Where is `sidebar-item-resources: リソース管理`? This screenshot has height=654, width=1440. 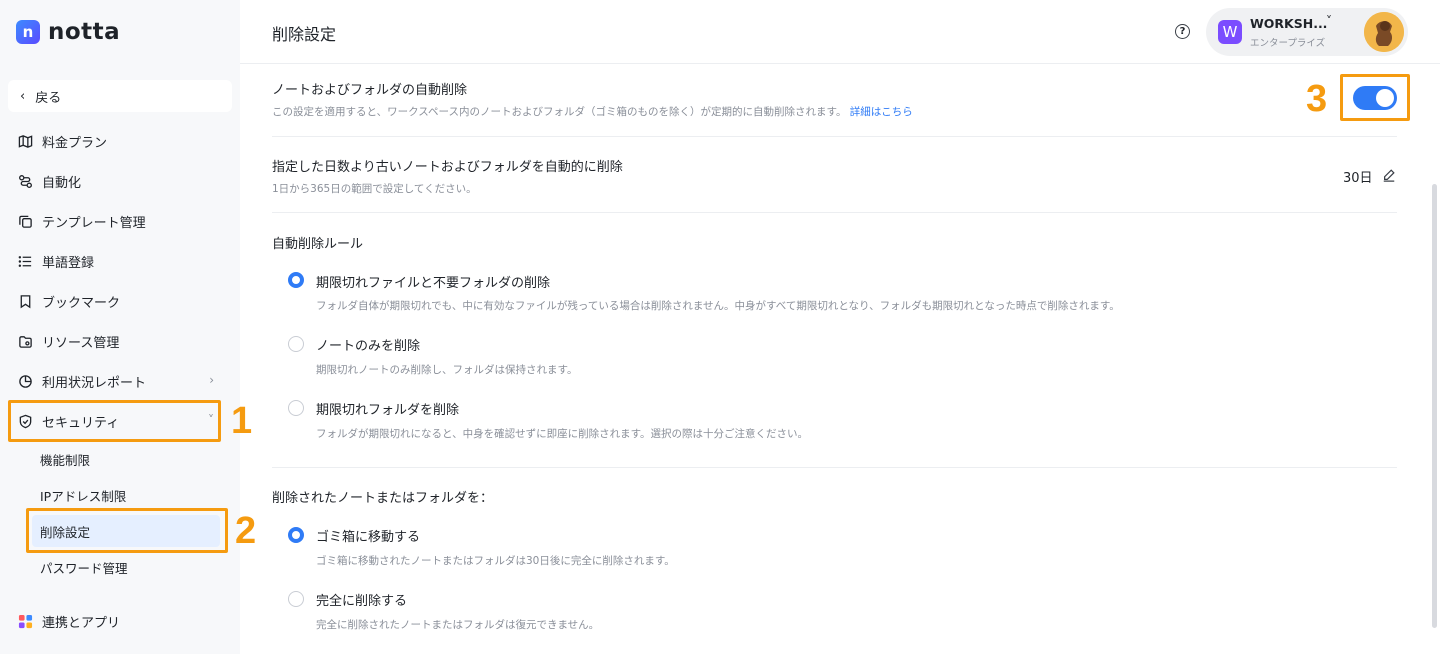 sidebar-item-resources: リソース管理 is located at coordinates (120, 341).